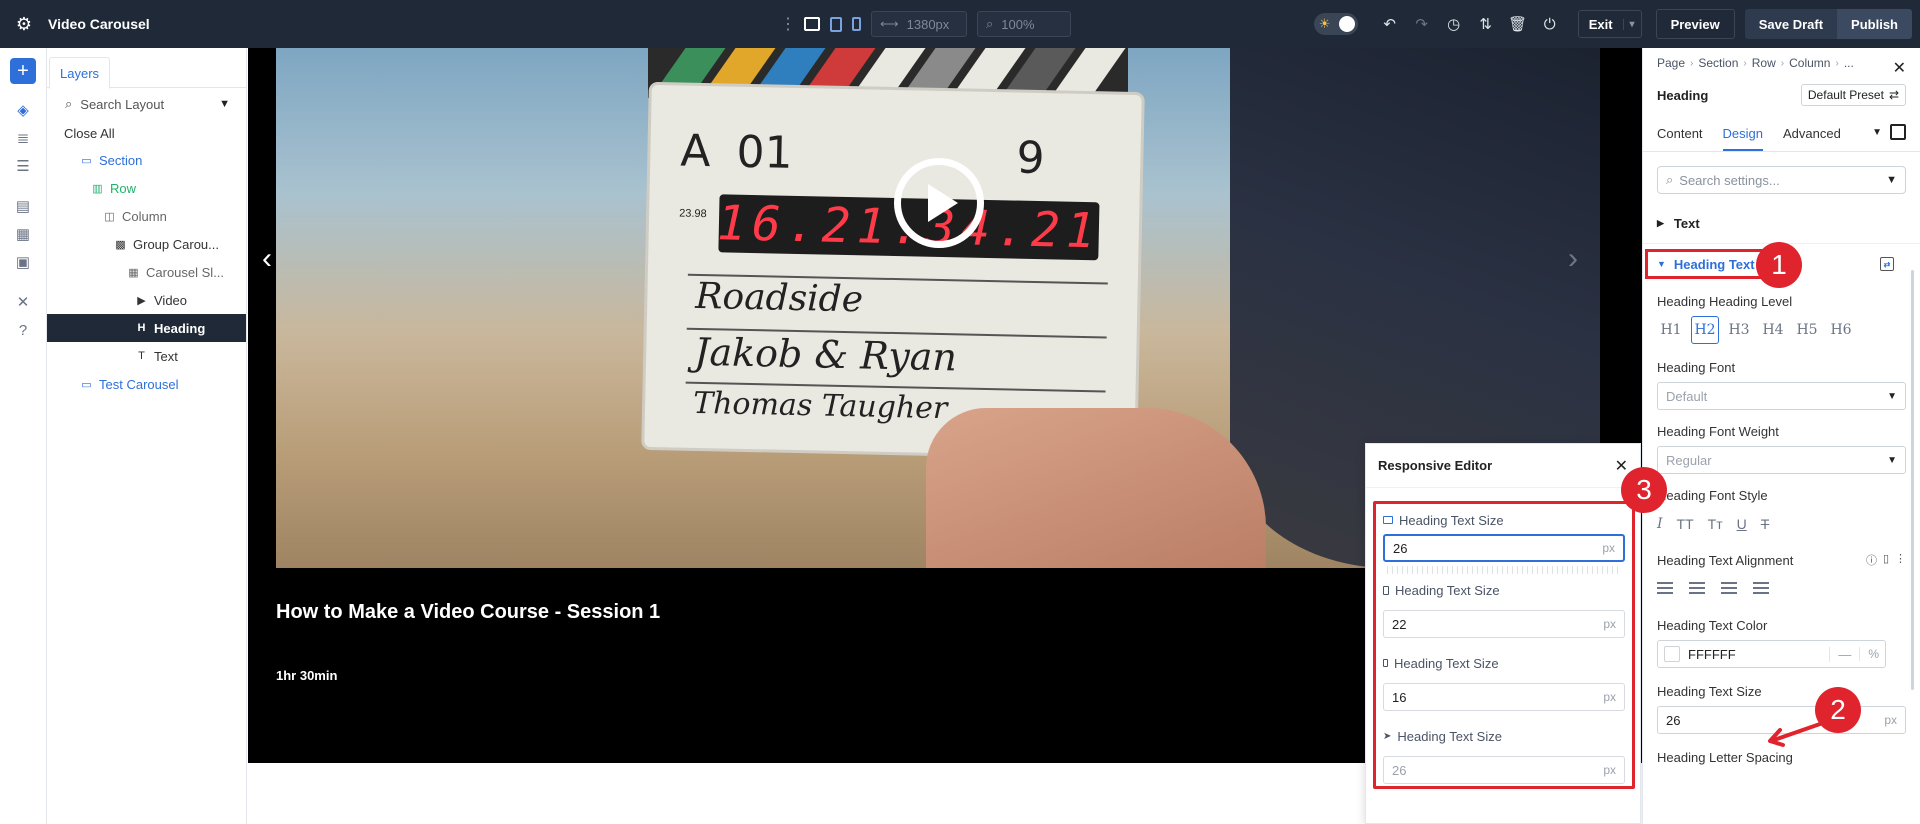  Describe the element at coordinates (836, 24) in the screenshot. I see `tablet-view-icon` at that location.